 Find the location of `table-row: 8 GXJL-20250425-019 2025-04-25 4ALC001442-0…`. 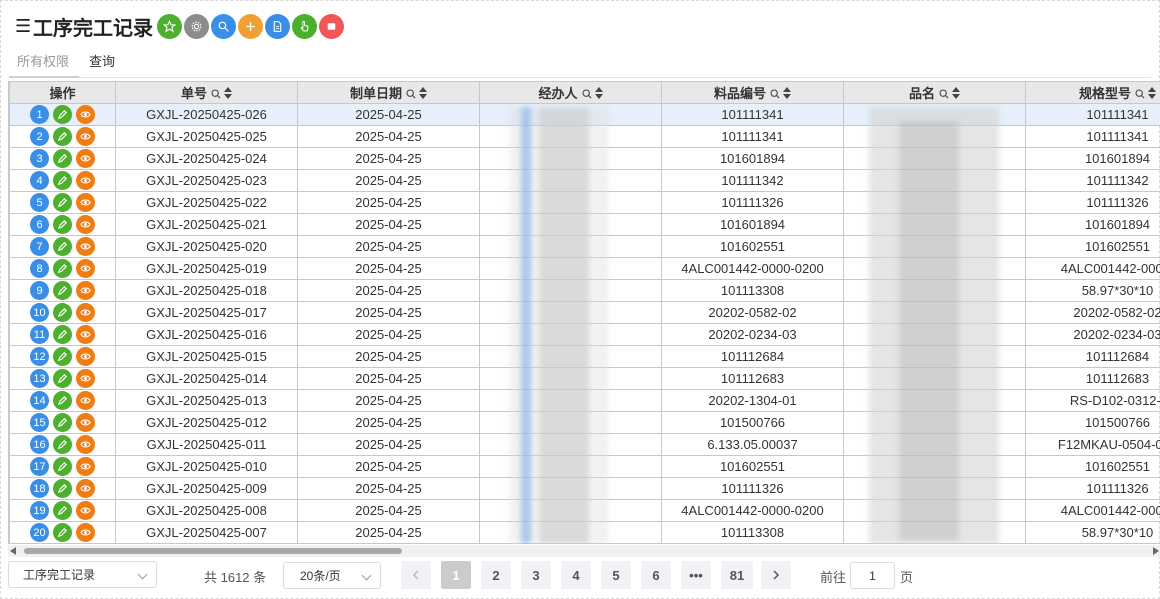

table-row: 8 GXJL-20250425-019 2025-04-25 4ALC001442-0… is located at coordinates (584, 268).